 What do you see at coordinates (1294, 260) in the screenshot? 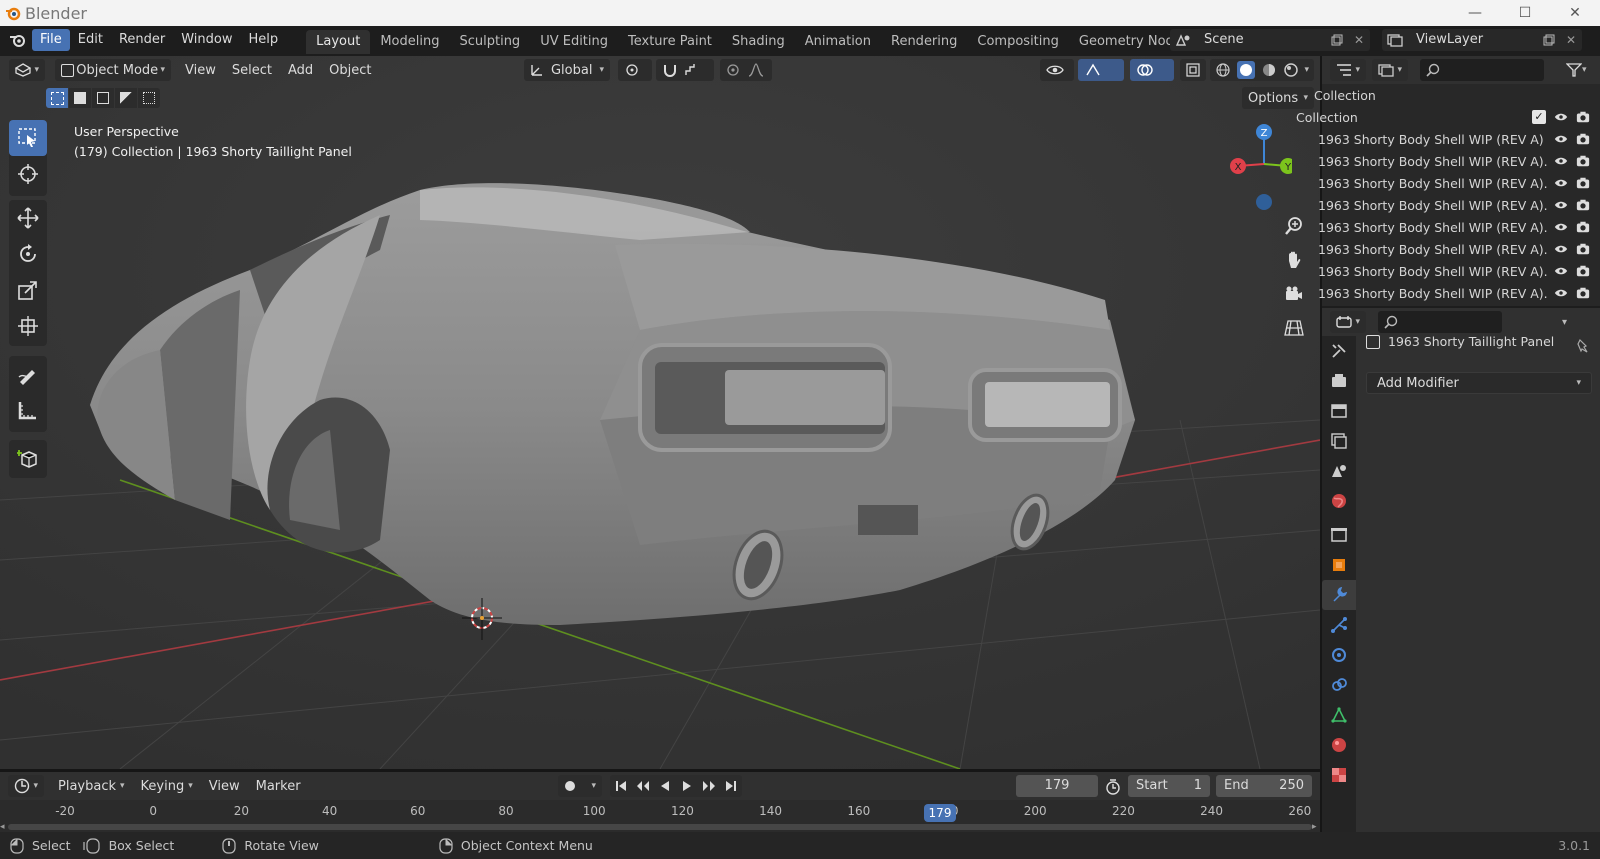
I see `pan-hand-icon` at bounding box center [1294, 260].